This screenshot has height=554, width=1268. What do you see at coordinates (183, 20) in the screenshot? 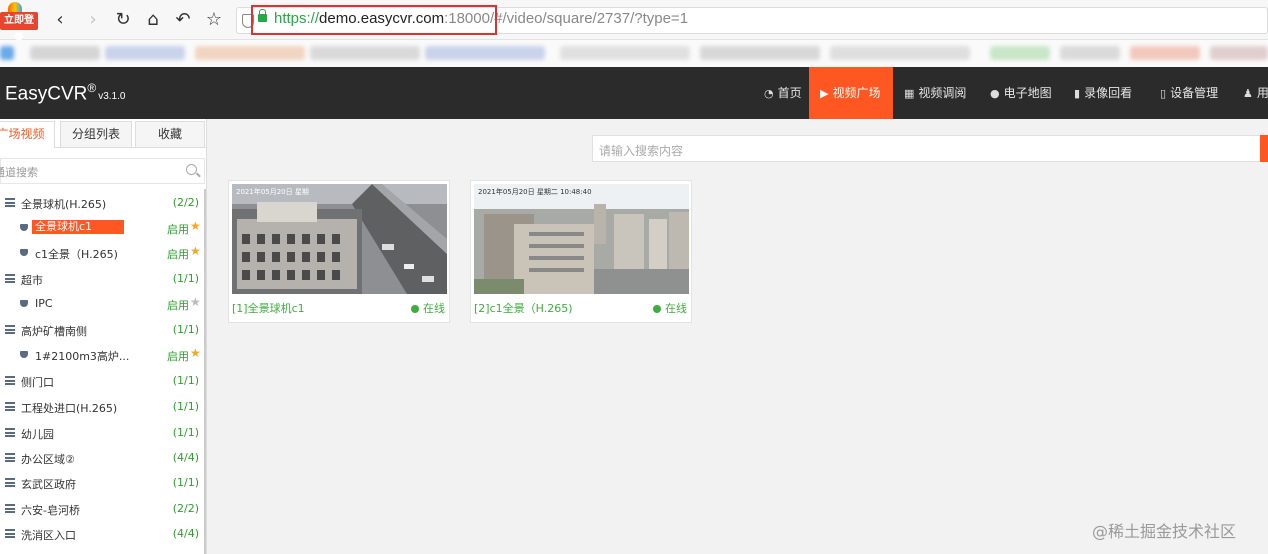
I see `undo-icon: ↶` at bounding box center [183, 20].